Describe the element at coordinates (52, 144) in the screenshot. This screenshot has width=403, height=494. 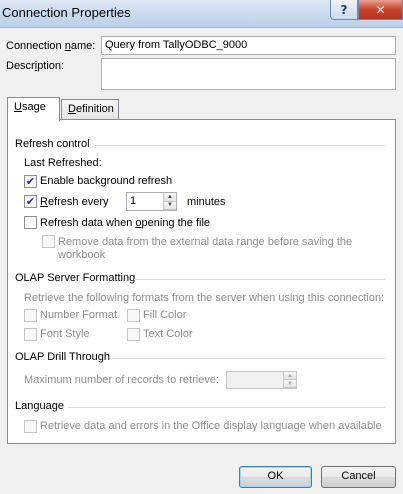
I see `refresh-control-title: Refresh control` at that location.